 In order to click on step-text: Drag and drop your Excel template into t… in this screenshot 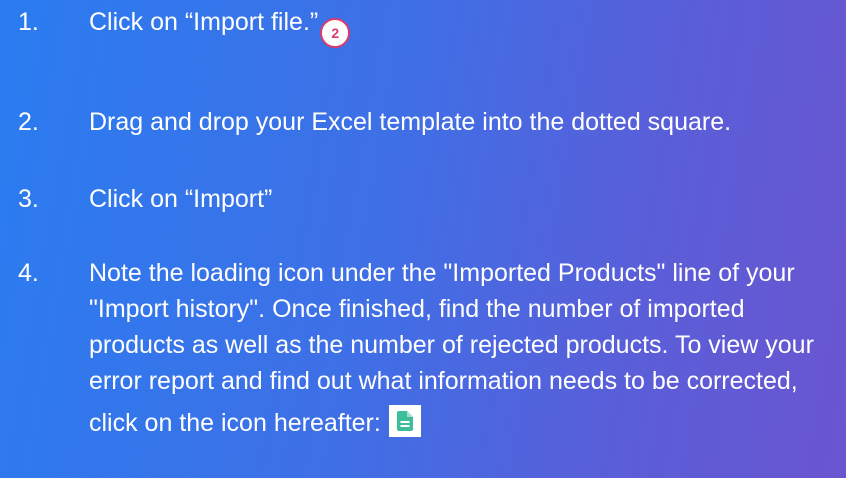, I will do `click(410, 122)`.